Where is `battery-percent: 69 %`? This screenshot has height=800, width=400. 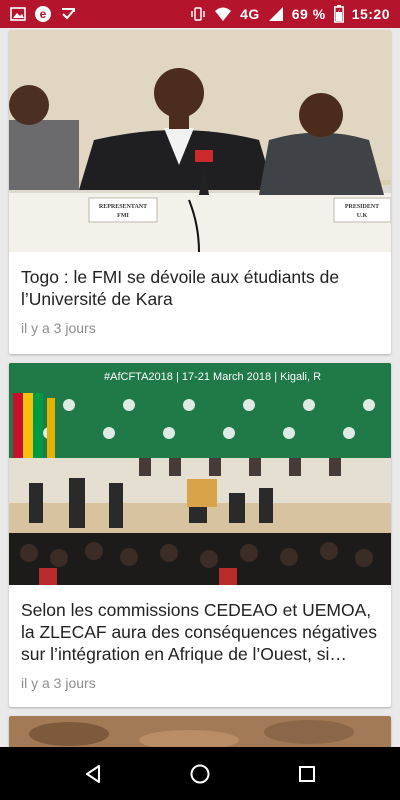
battery-percent: 69 % is located at coordinates (308, 14).